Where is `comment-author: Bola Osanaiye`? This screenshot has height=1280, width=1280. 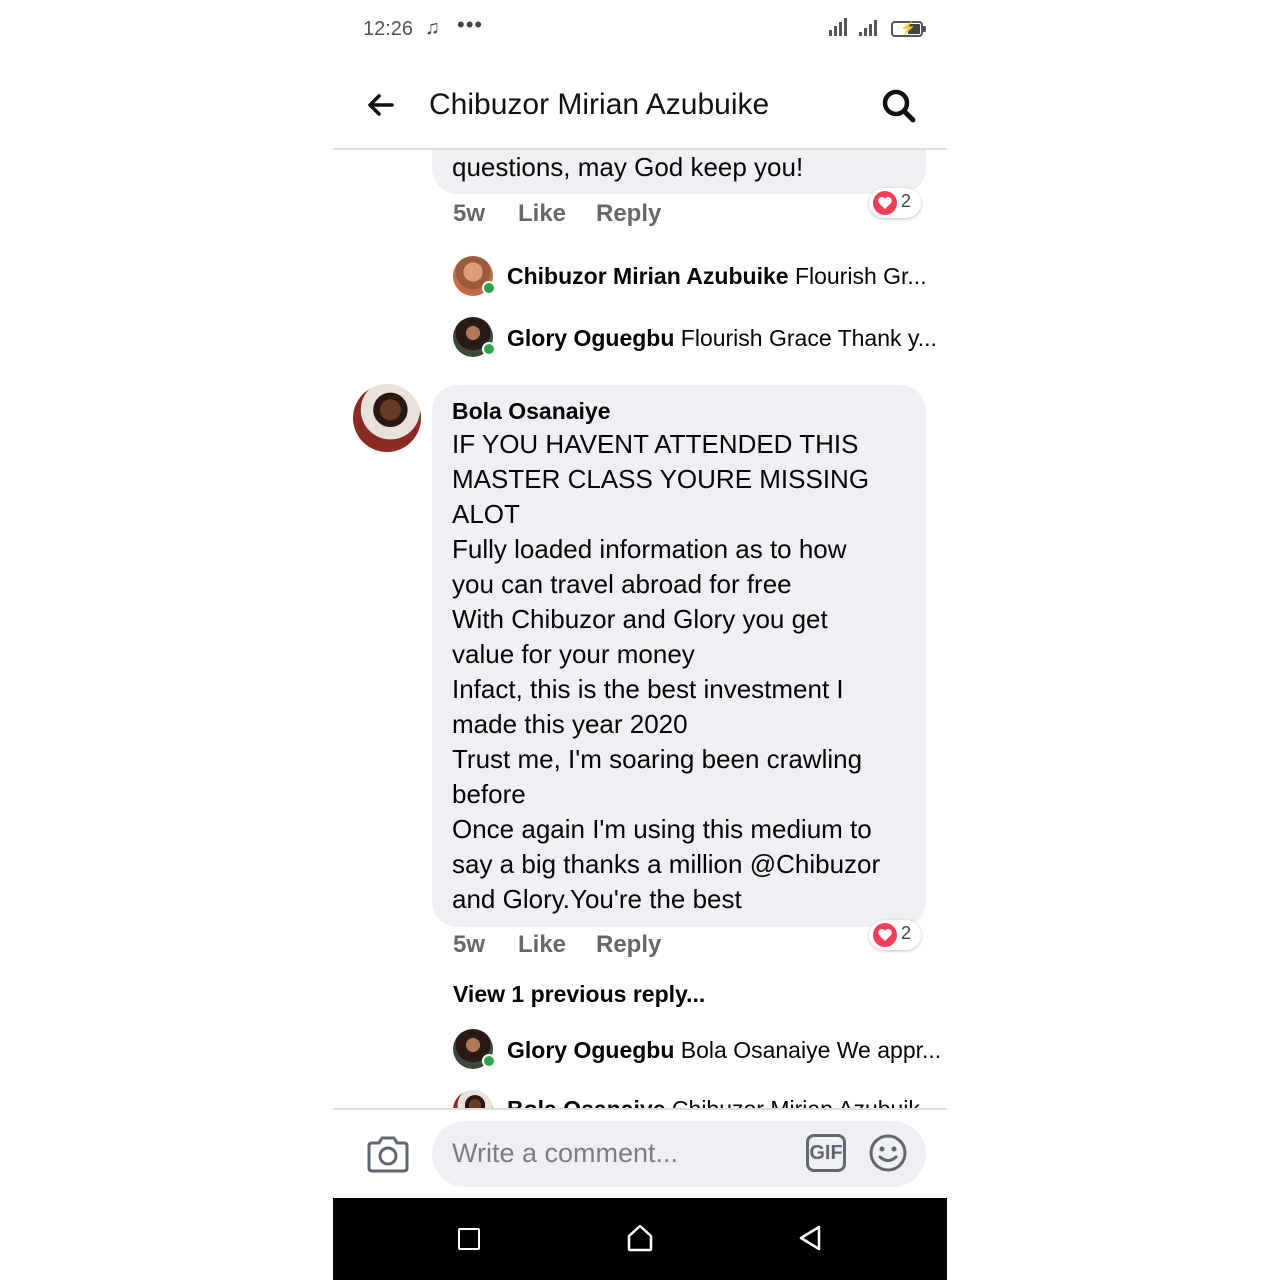 comment-author: Bola Osanaiye is located at coordinates (531, 411).